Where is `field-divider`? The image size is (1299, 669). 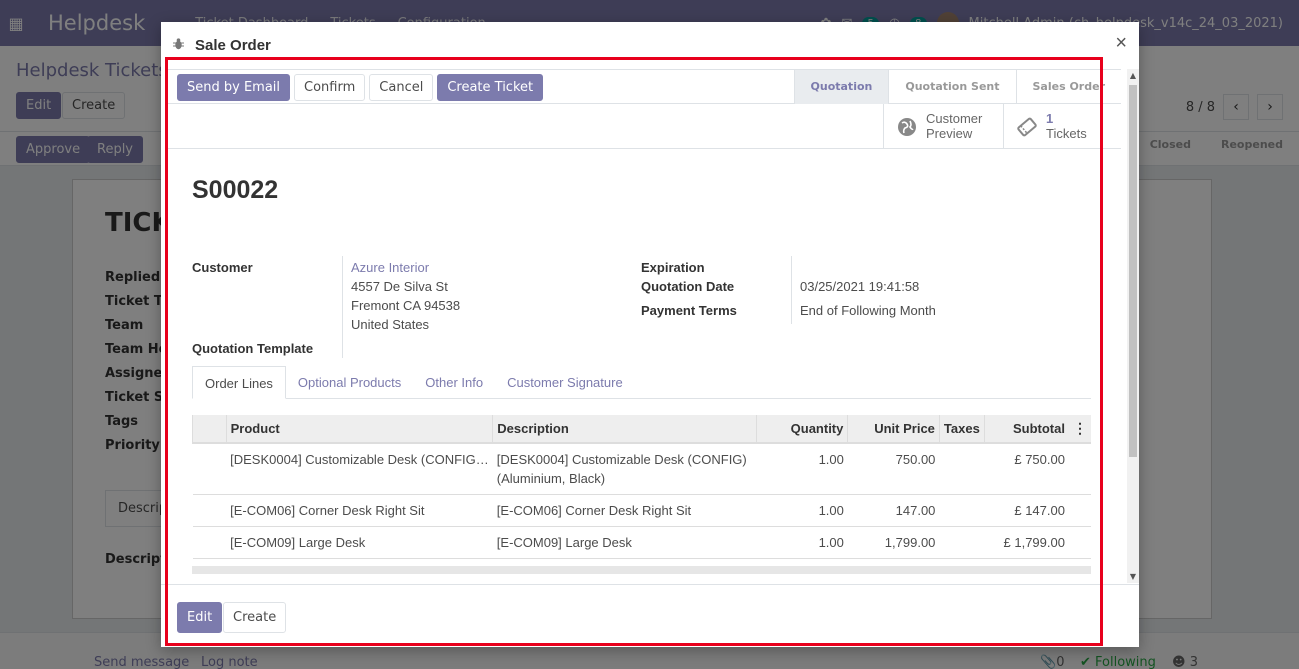
field-divider is located at coordinates (342, 307).